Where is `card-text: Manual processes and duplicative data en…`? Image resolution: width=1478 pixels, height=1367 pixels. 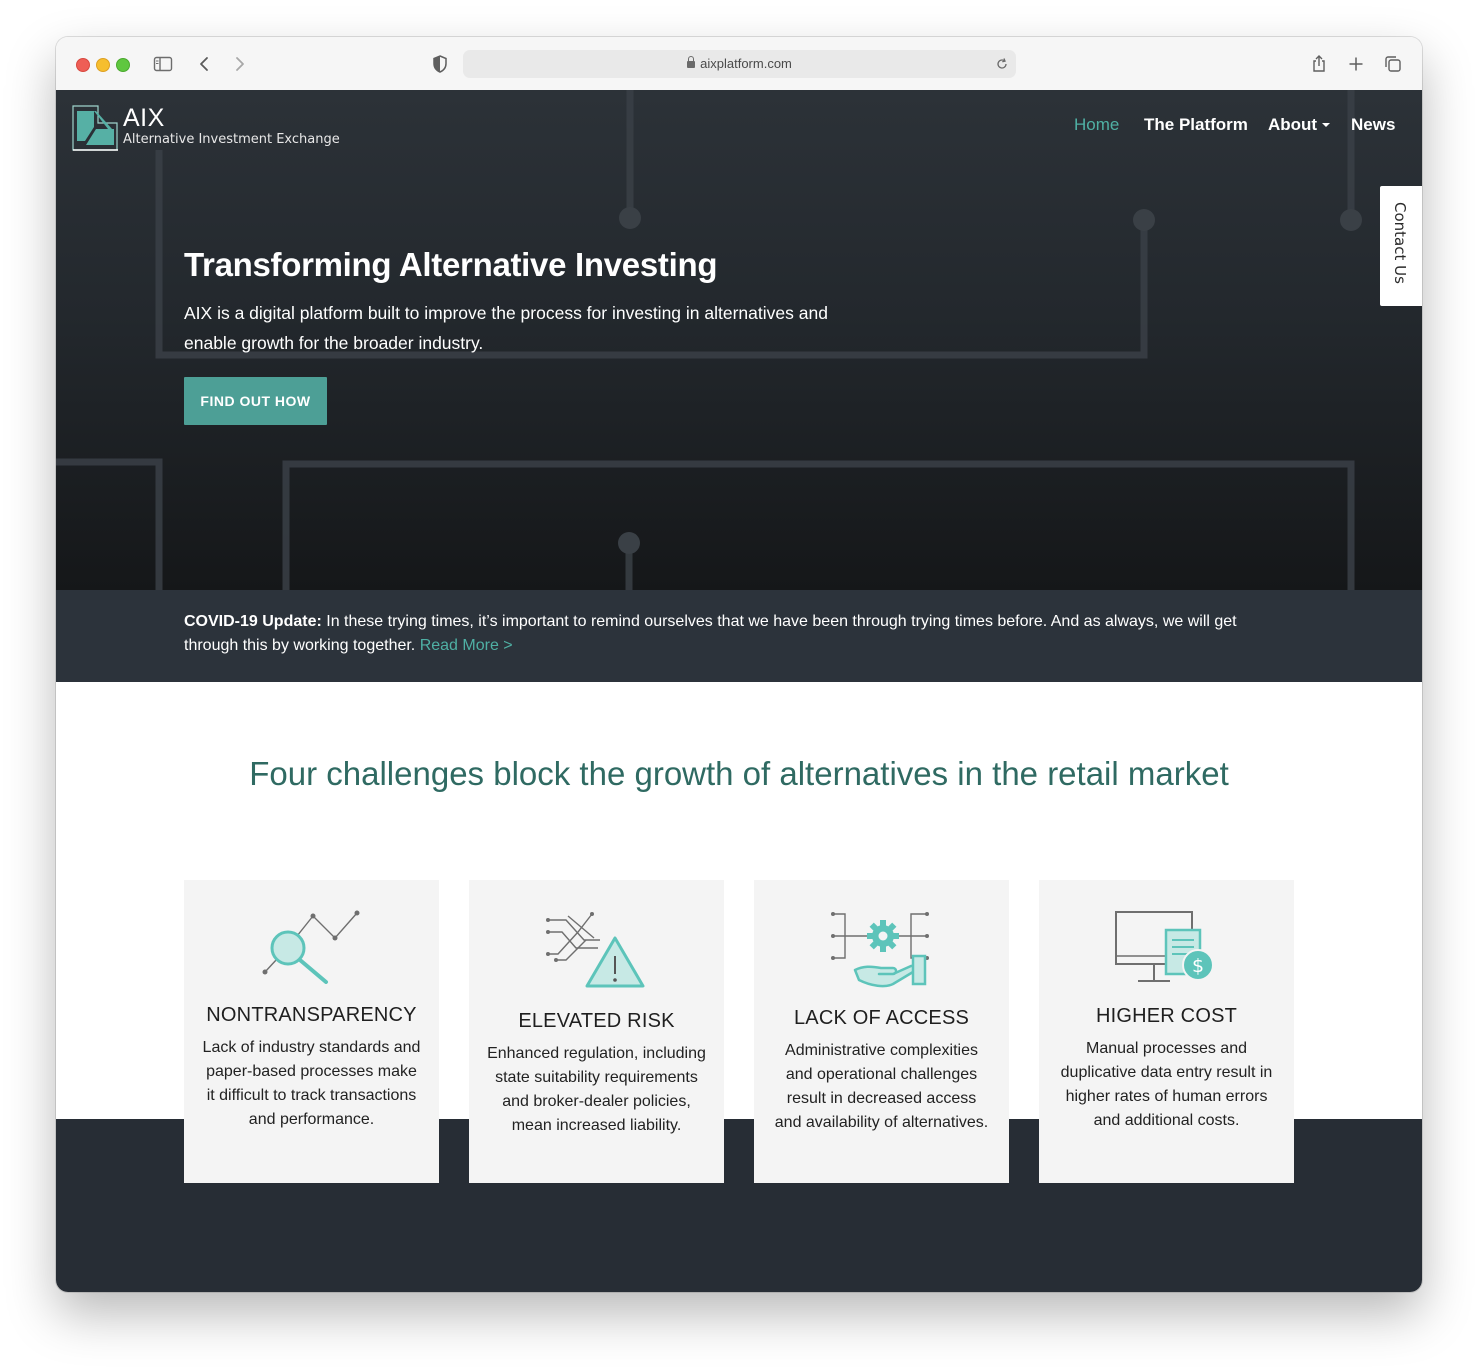 card-text: Manual processes and duplicative data en… is located at coordinates (1166, 1084).